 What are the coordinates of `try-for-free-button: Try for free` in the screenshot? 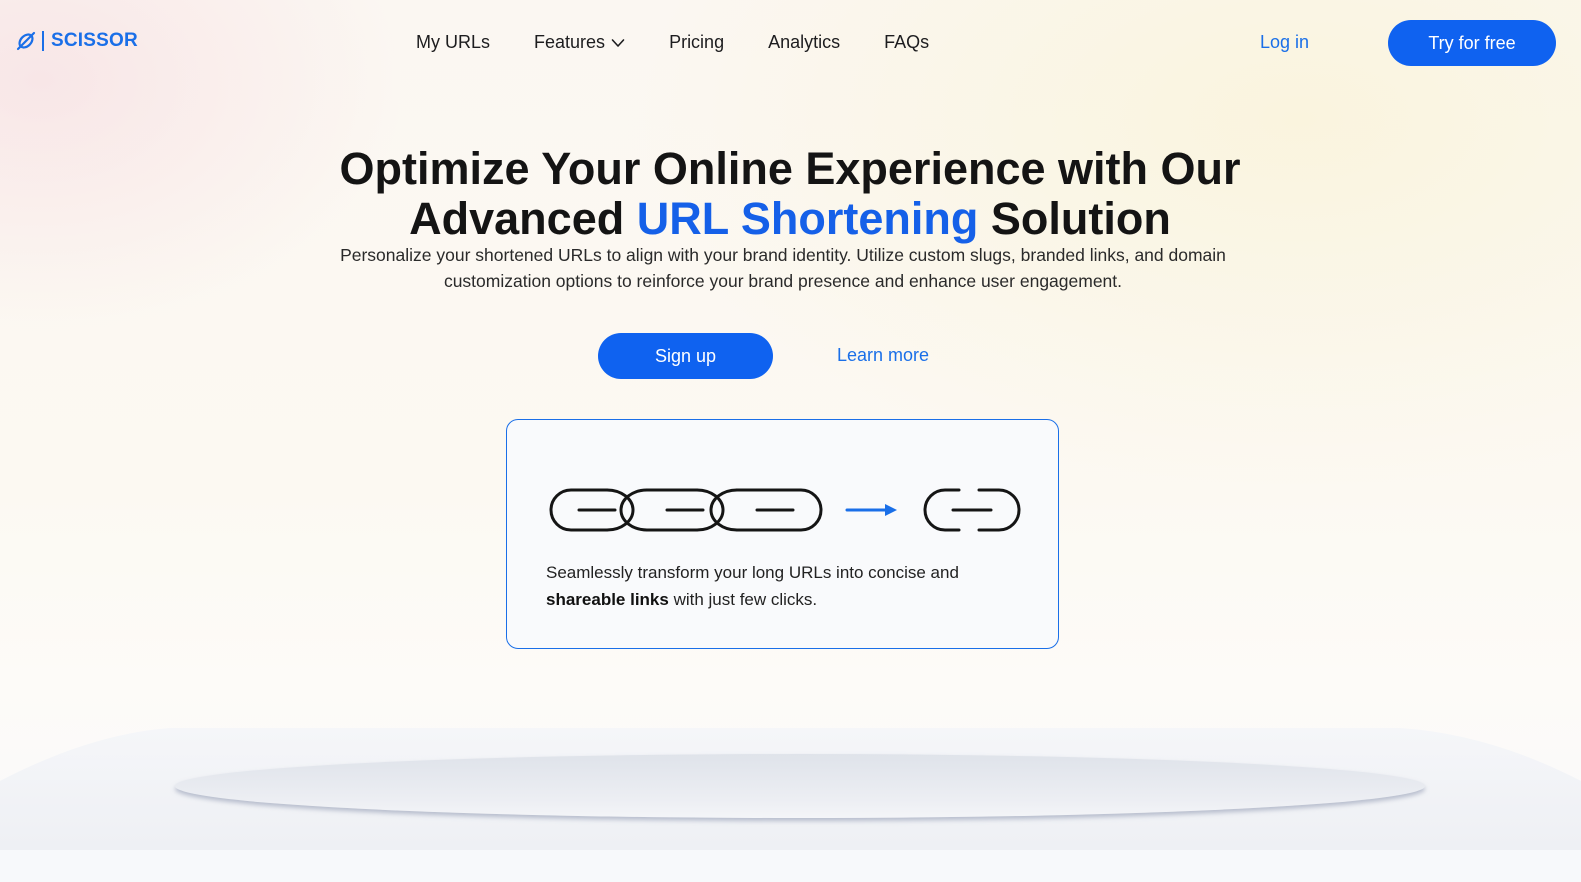 It's located at (1472, 43).